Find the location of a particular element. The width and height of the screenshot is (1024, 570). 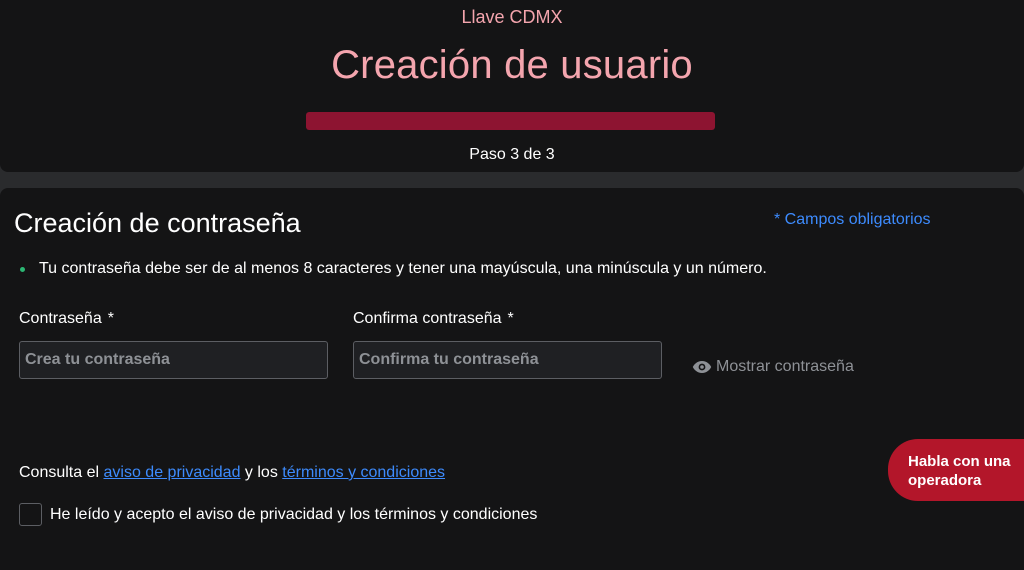

confirm-password-input is located at coordinates (507, 360).